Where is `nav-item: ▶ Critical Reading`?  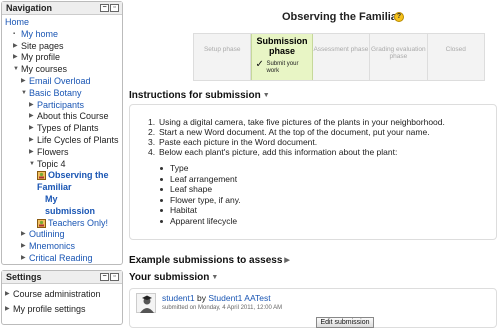 nav-item: ▶ Critical Reading is located at coordinates (57, 258).